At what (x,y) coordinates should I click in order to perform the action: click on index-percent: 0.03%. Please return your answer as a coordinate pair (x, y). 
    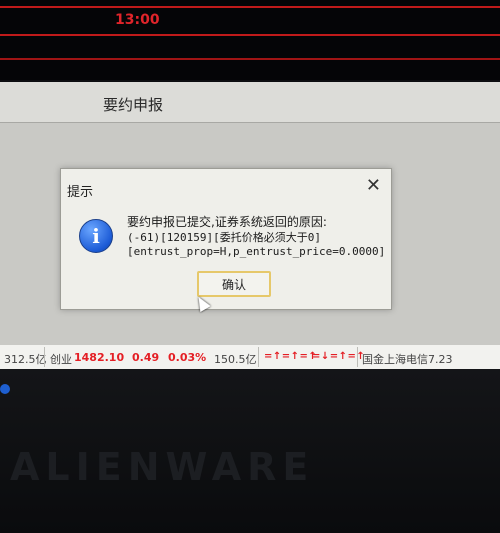
    Looking at the image, I should click on (187, 357).